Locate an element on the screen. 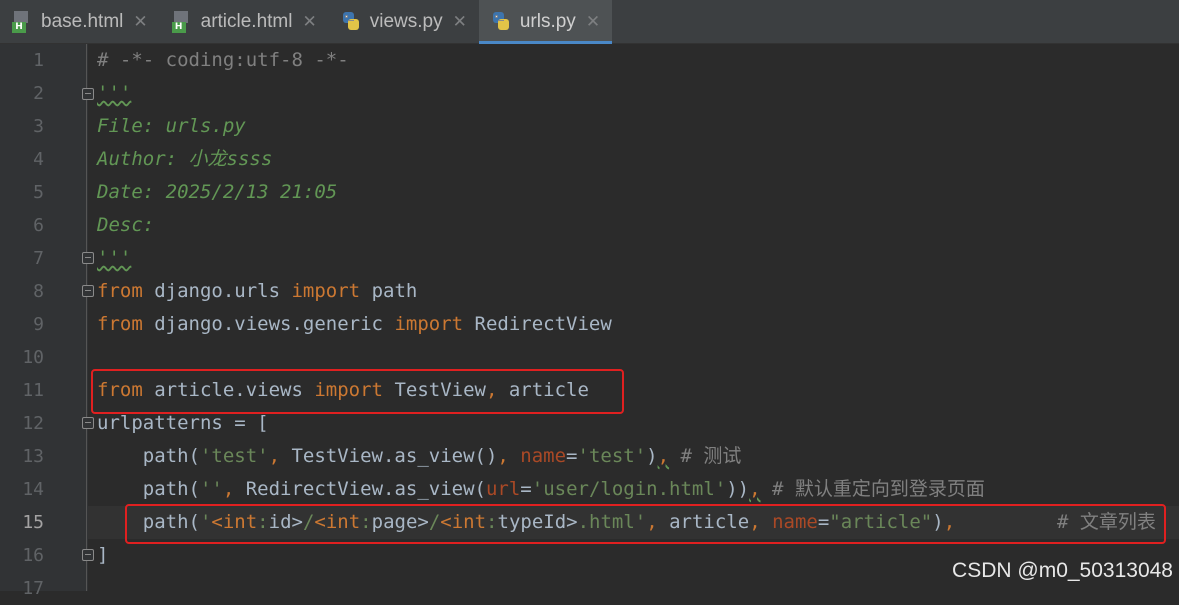 The width and height of the screenshot is (1179, 605). line-number: 9 is located at coordinates (38, 324).